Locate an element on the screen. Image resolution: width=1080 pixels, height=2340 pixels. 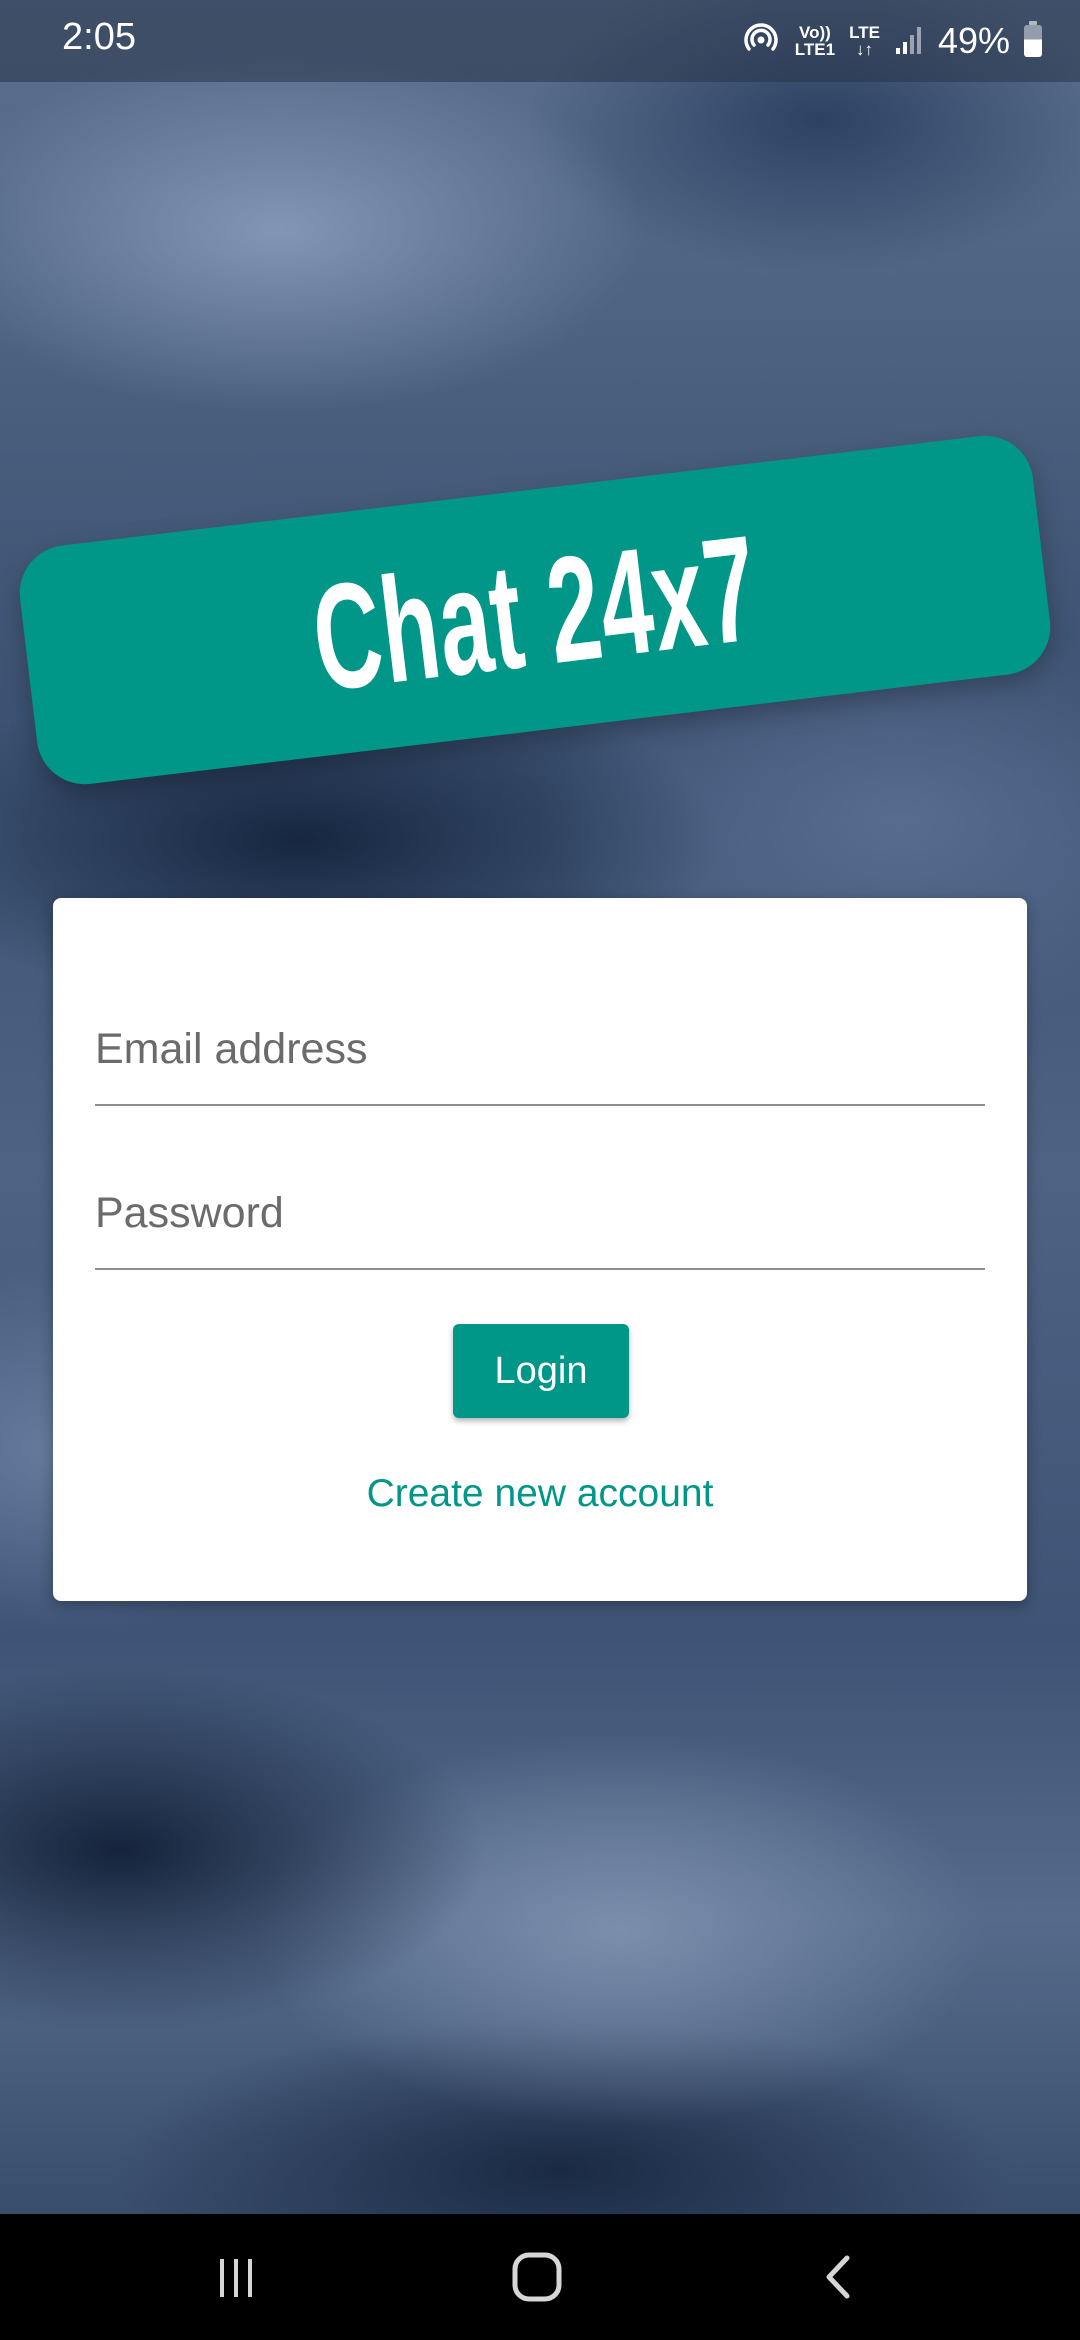
email-field-container is located at coordinates (540, 1045).